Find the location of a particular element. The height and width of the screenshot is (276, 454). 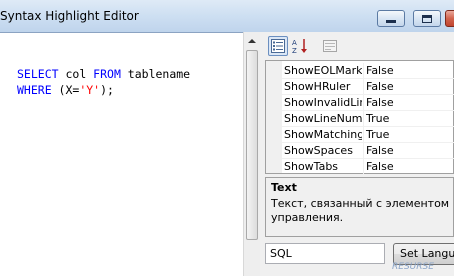

property-pages-icon is located at coordinates (330, 46).